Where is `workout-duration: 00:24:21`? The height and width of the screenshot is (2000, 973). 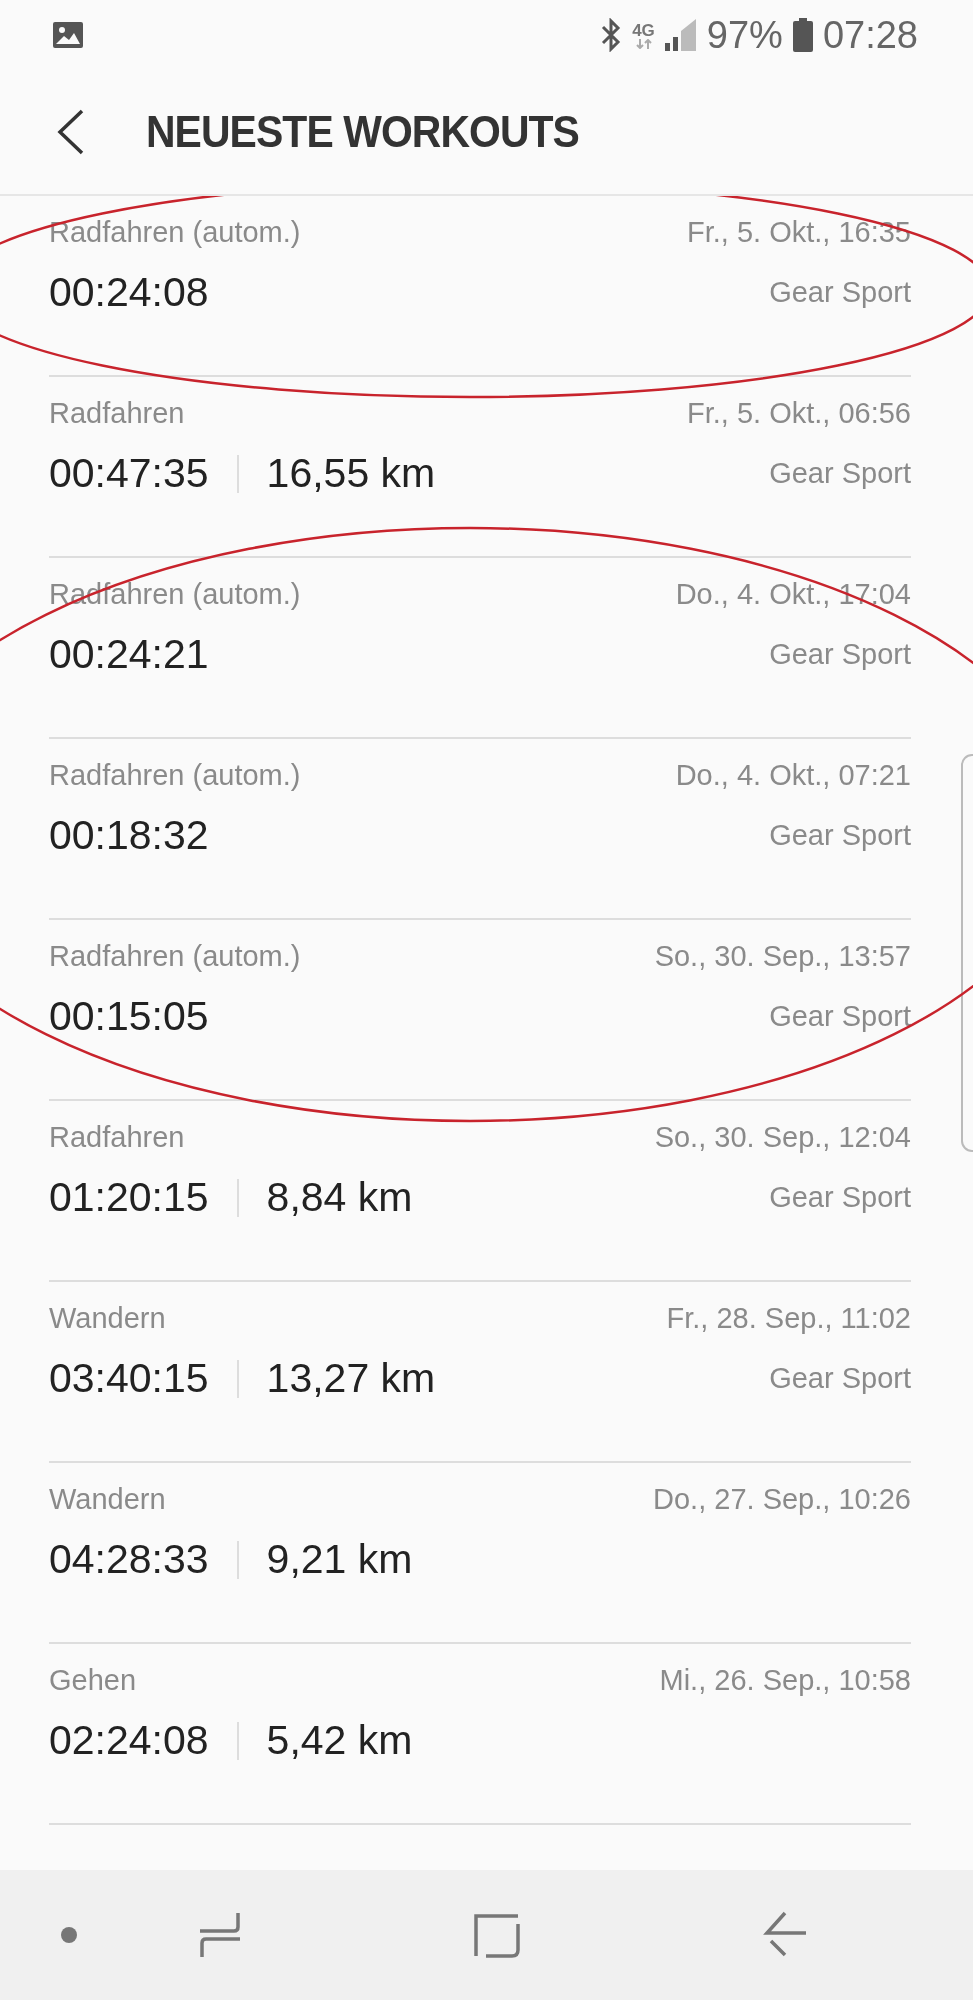
workout-duration: 00:24:21 is located at coordinates (129, 654).